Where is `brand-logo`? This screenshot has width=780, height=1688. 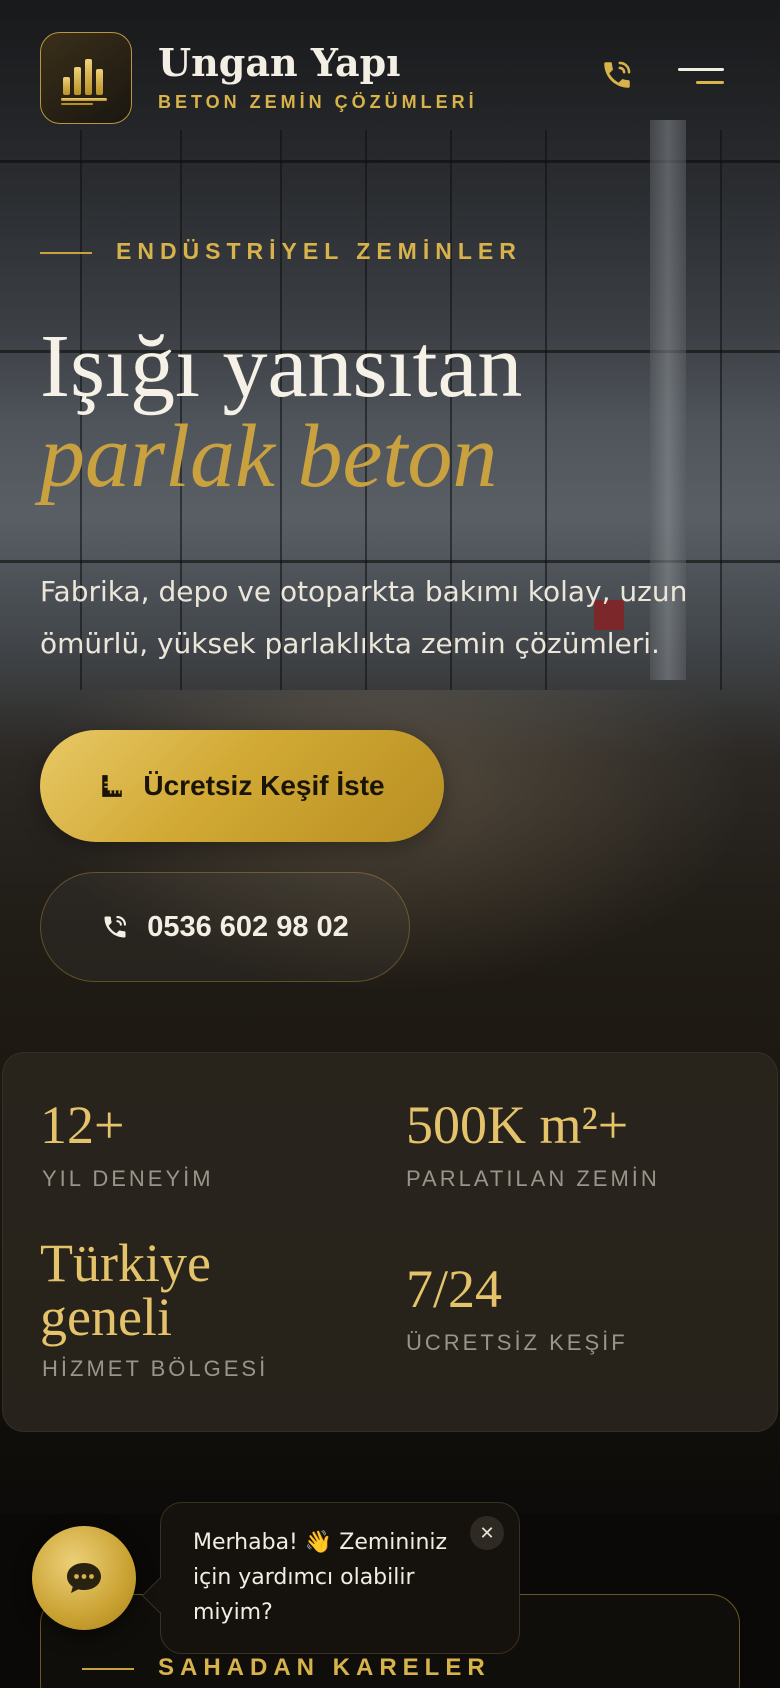
brand-logo is located at coordinates (86, 78).